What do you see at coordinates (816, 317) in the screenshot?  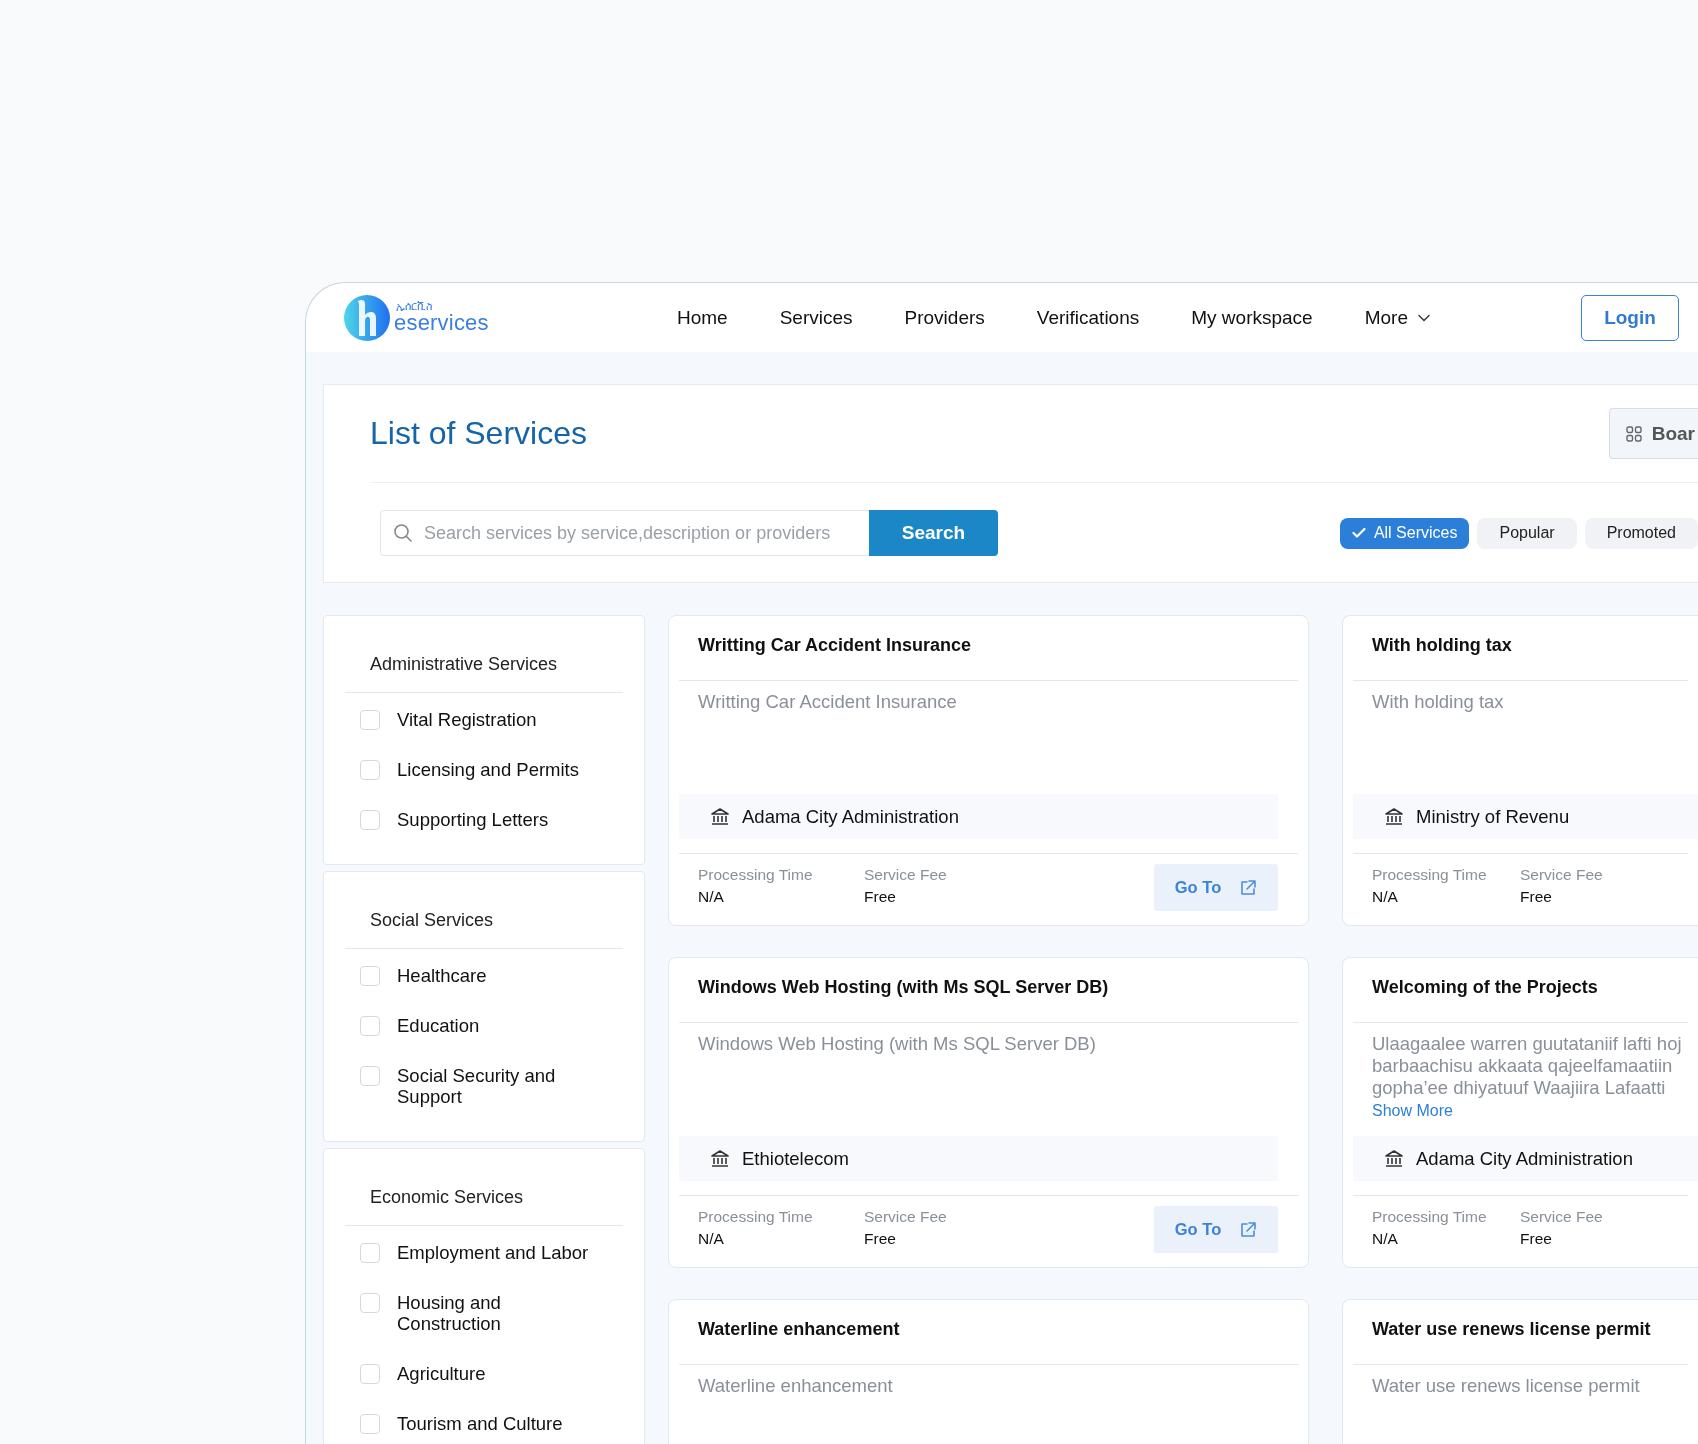 I see `nav-link: Services` at bounding box center [816, 317].